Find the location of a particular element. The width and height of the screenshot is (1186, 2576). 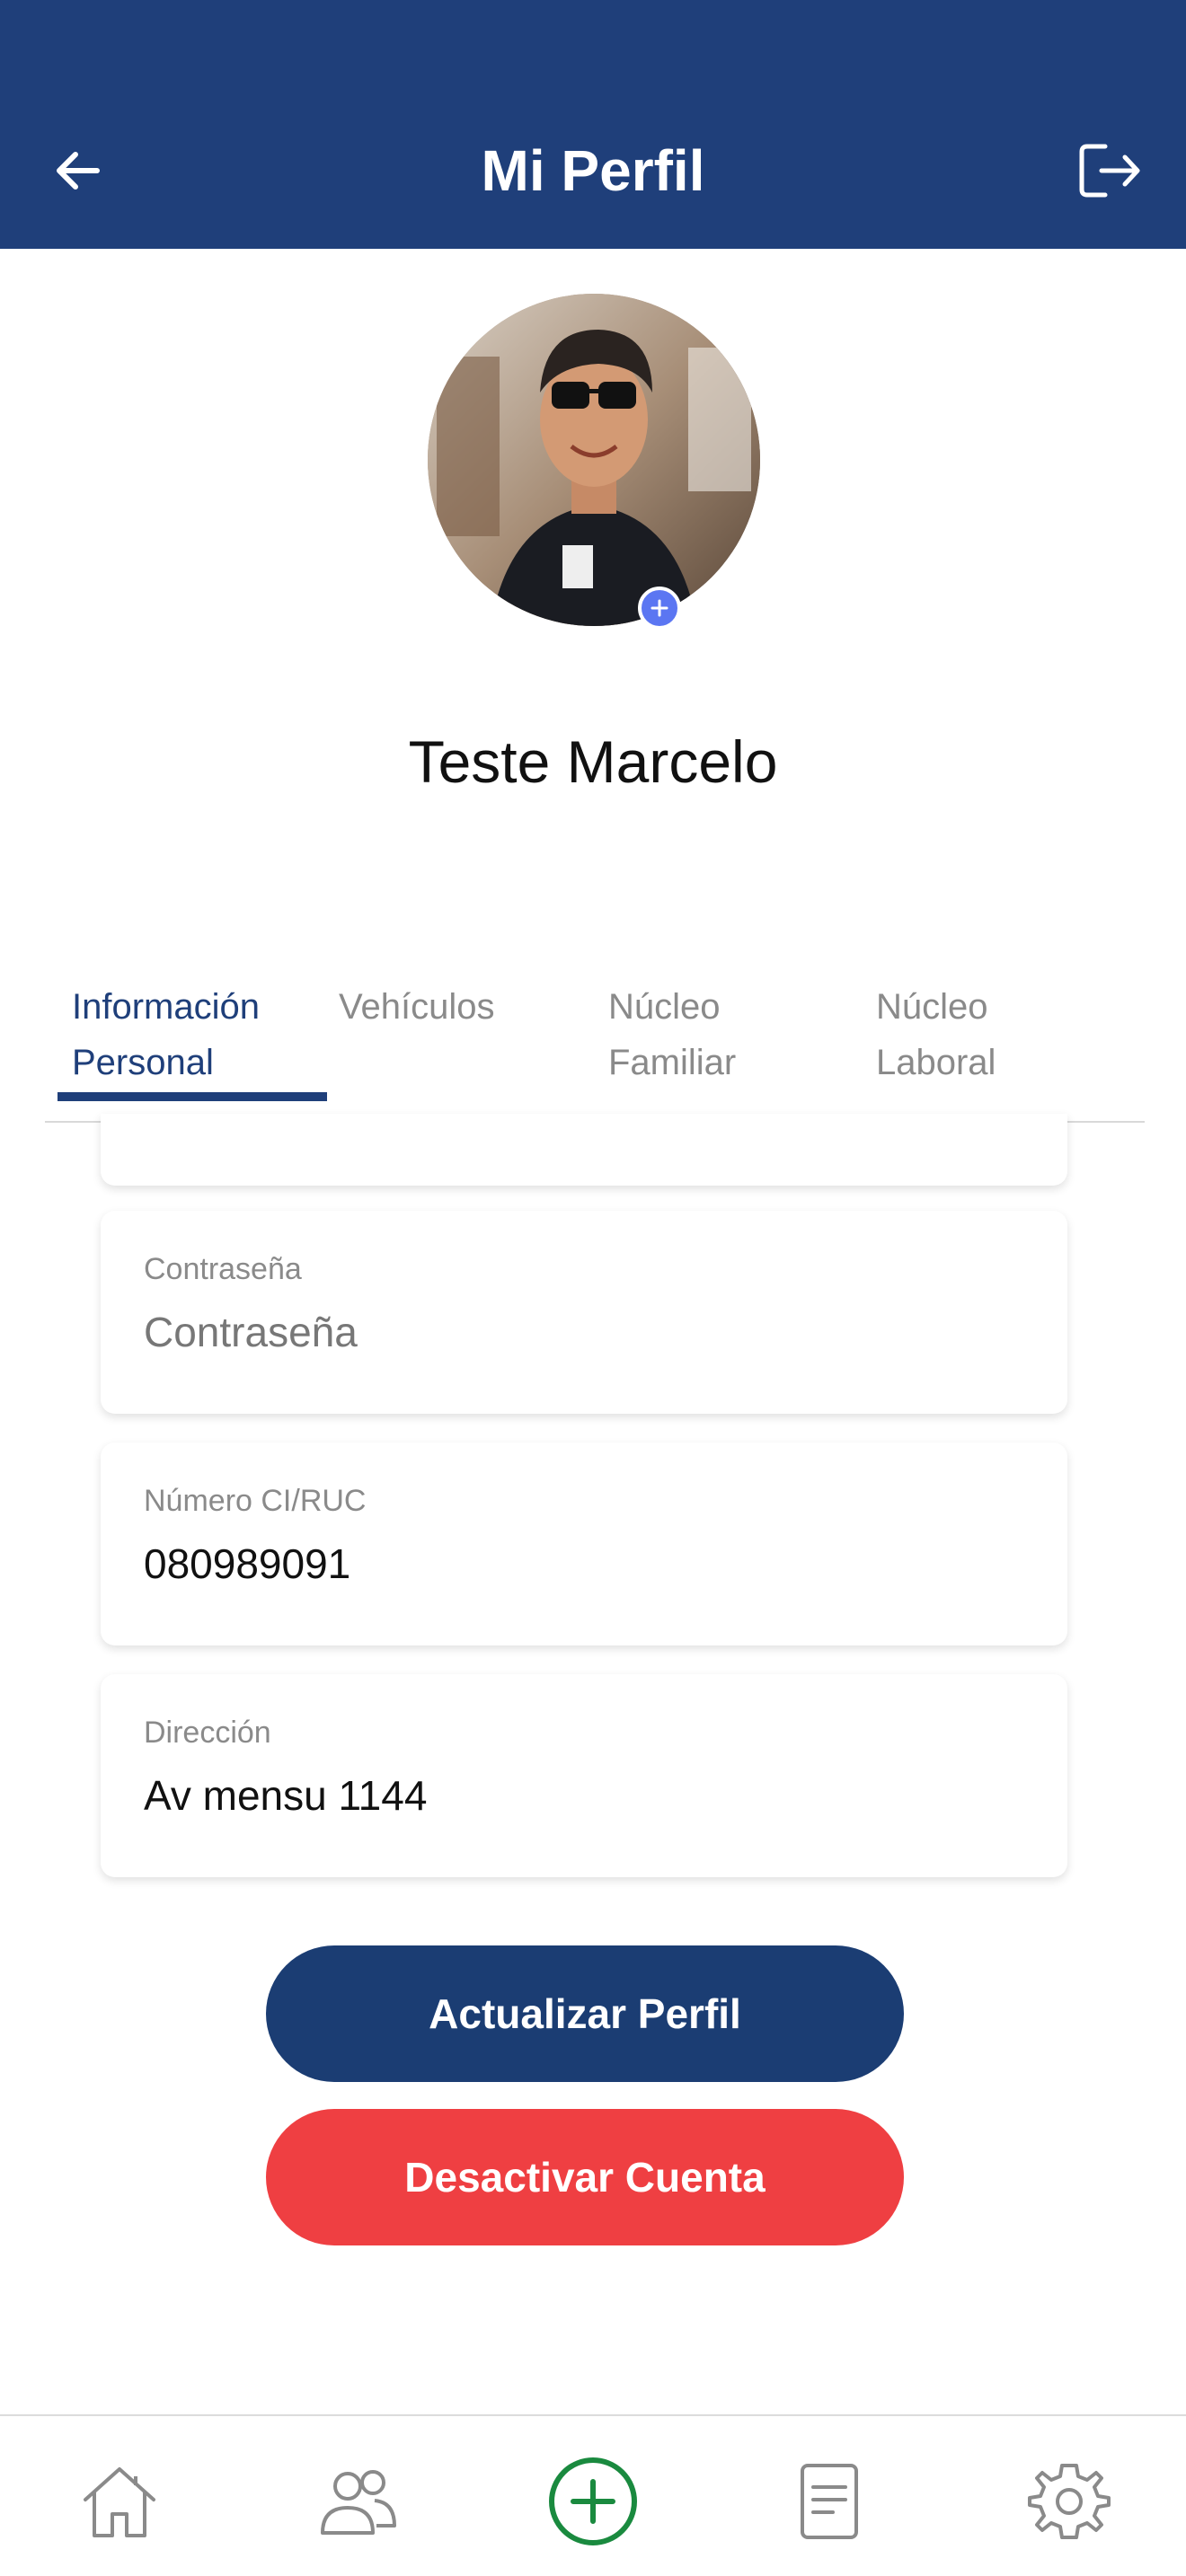

avatar is located at coordinates (594, 460).